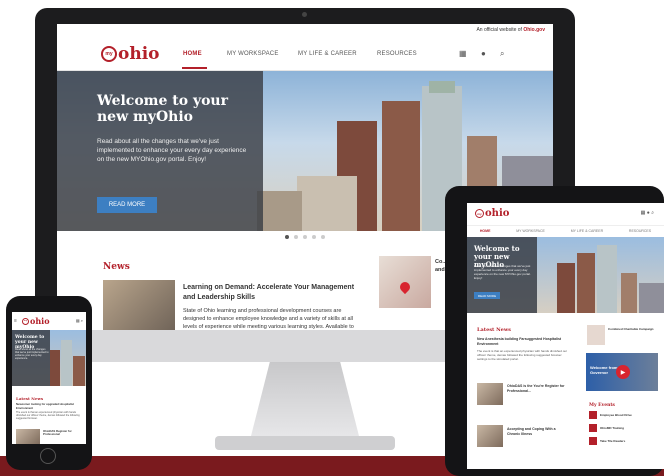 This screenshot has width=664, height=476. I want to click on news-image, so click(139, 305).